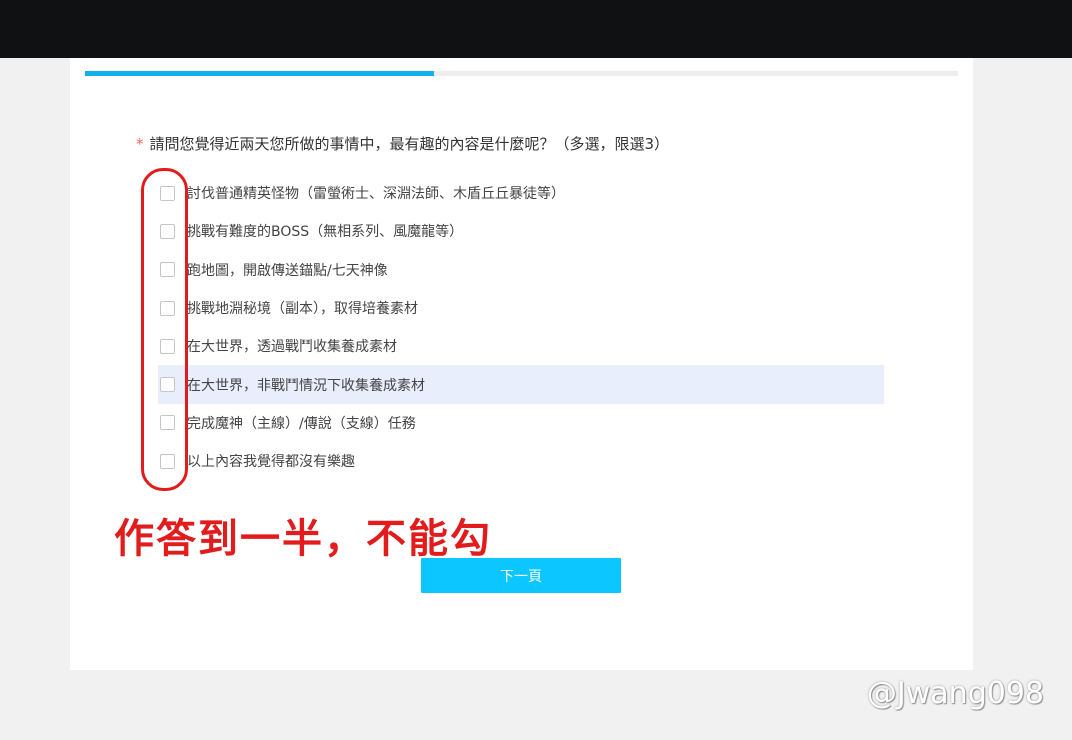  What do you see at coordinates (521, 346) in the screenshot?
I see `option-item: 在大世界，透過戰鬥收集養成素材` at bounding box center [521, 346].